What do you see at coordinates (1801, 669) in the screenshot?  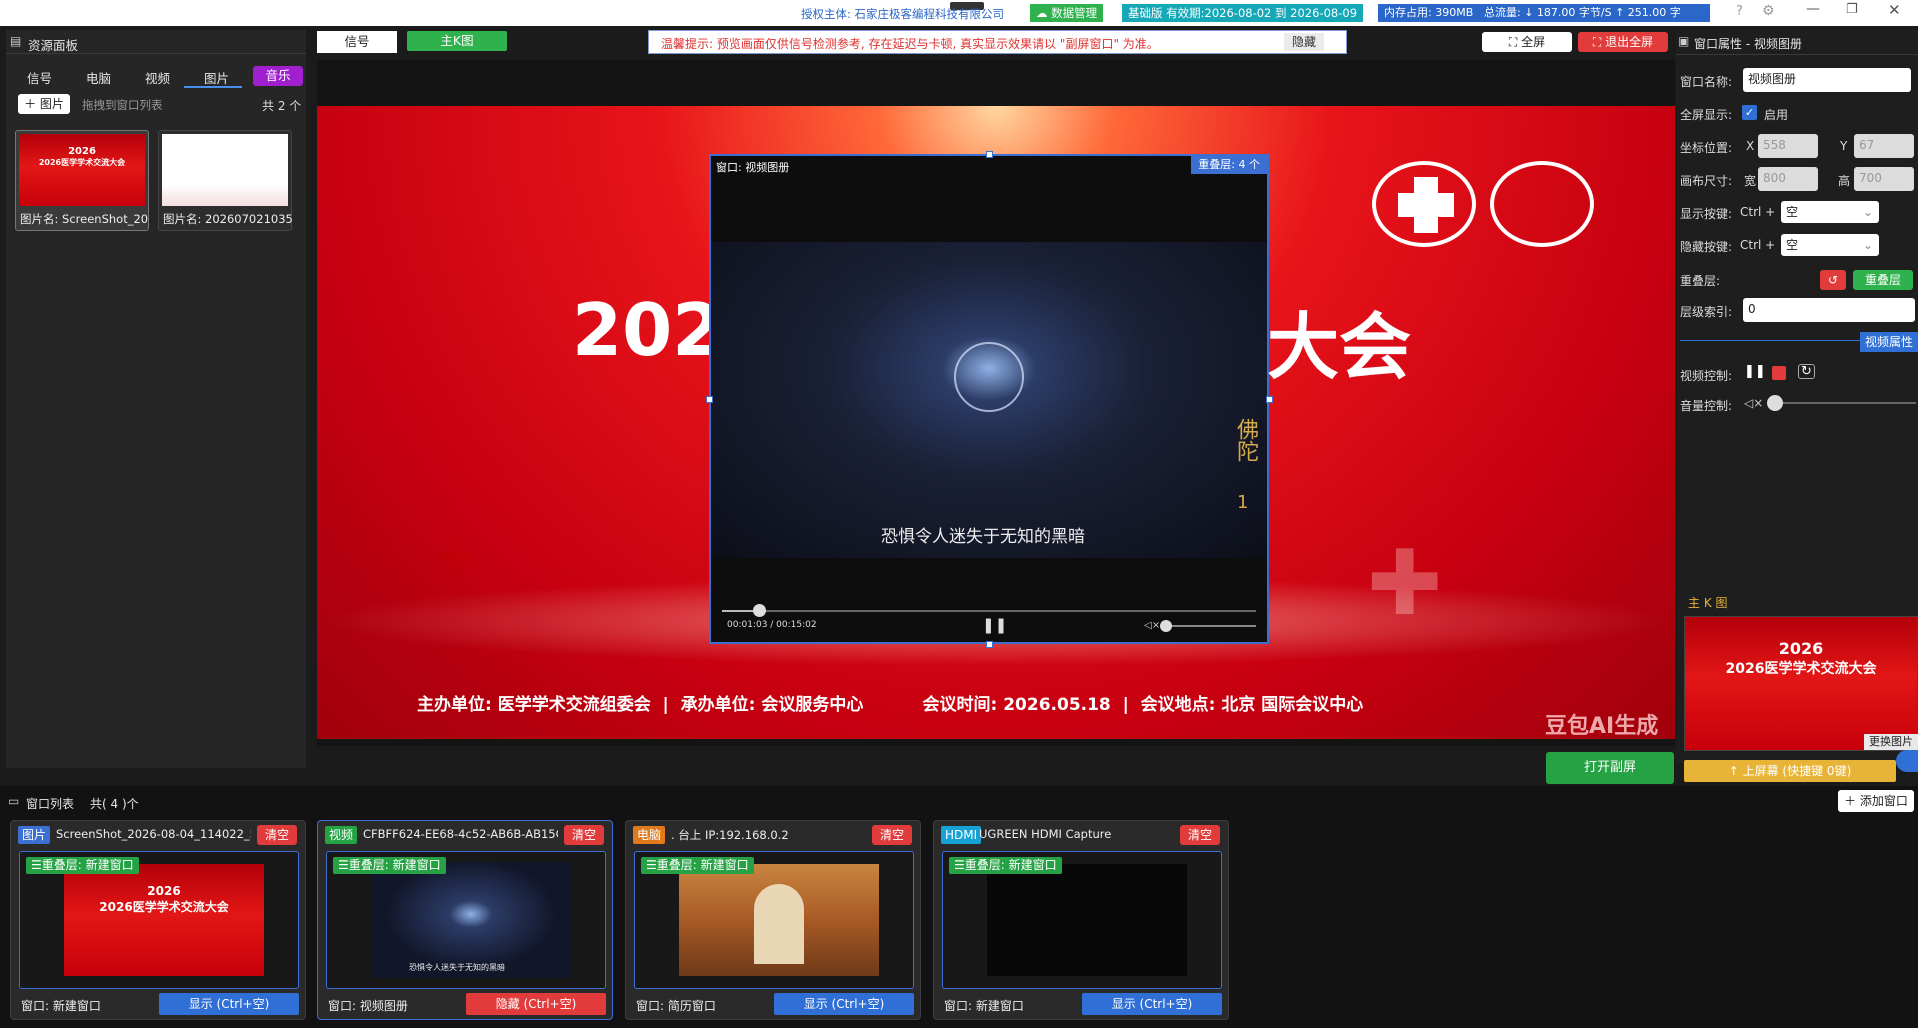 I see `main-k-headline: 2026医学学术交流大会` at bounding box center [1801, 669].